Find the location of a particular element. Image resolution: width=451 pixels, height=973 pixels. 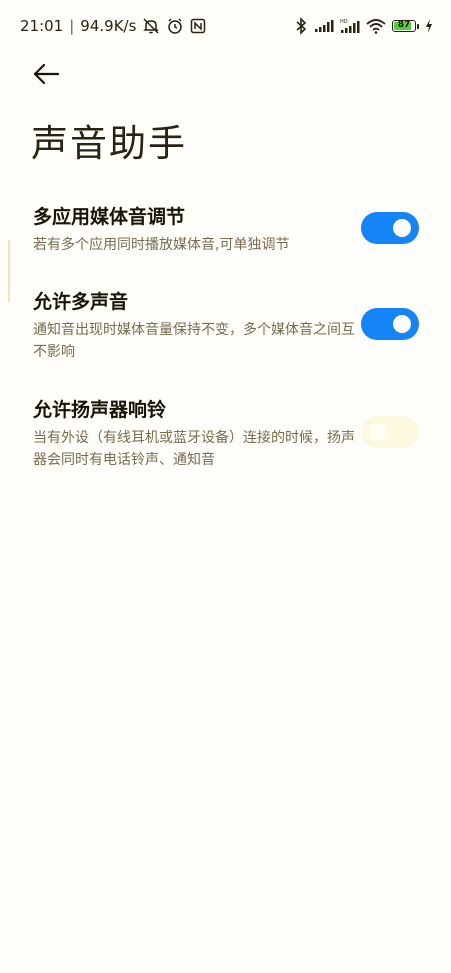

charging-icon is located at coordinates (429, 26).